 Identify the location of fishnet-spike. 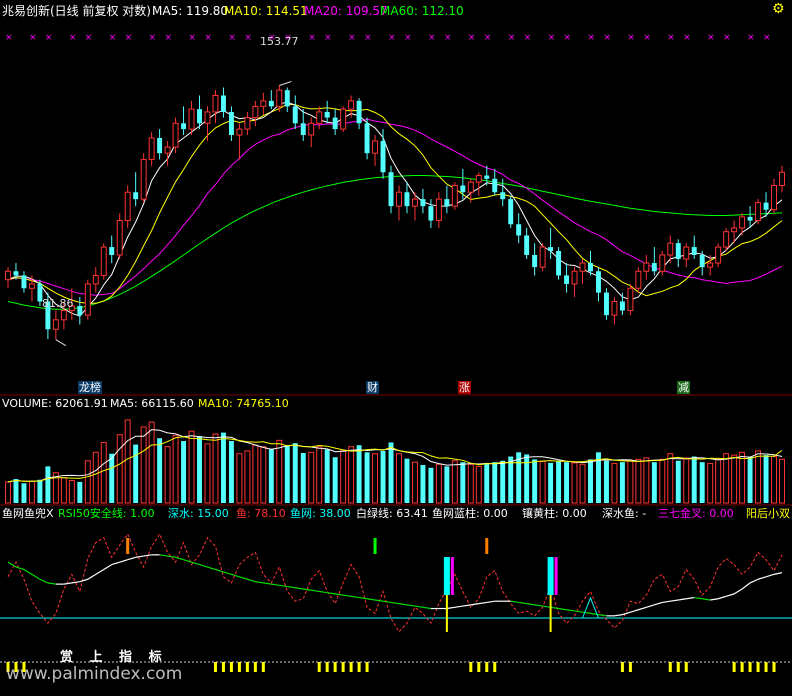
(590, 607).